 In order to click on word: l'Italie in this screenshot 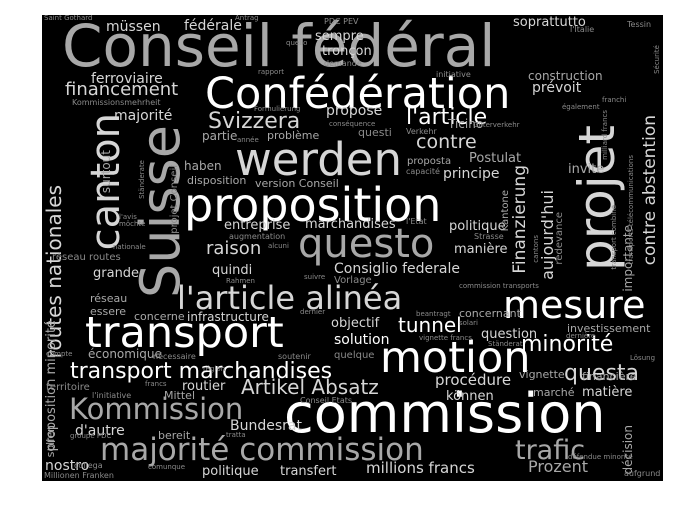, I will do `click(582, 29)`.